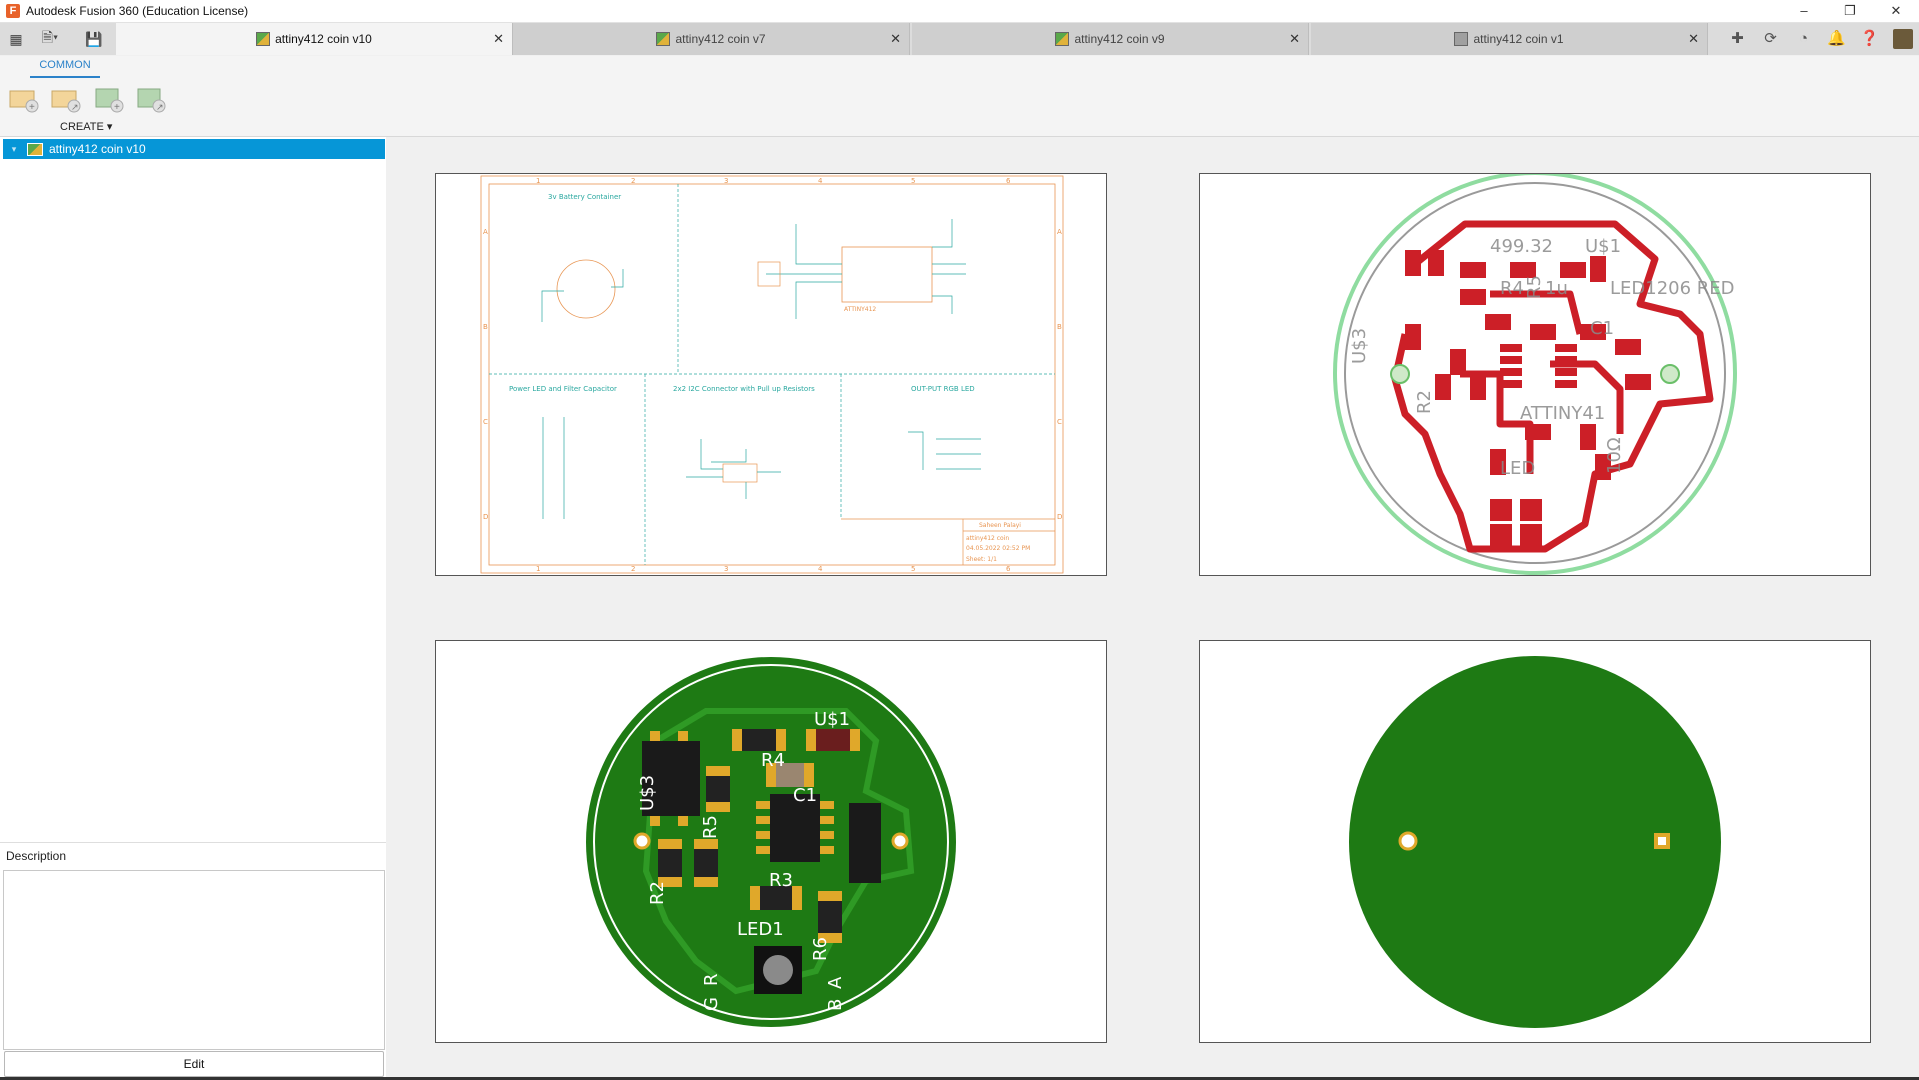  What do you see at coordinates (998, 548) in the screenshot?
I see `schematic-date: 04.05.2022 02:52 PM` at bounding box center [998, 548].